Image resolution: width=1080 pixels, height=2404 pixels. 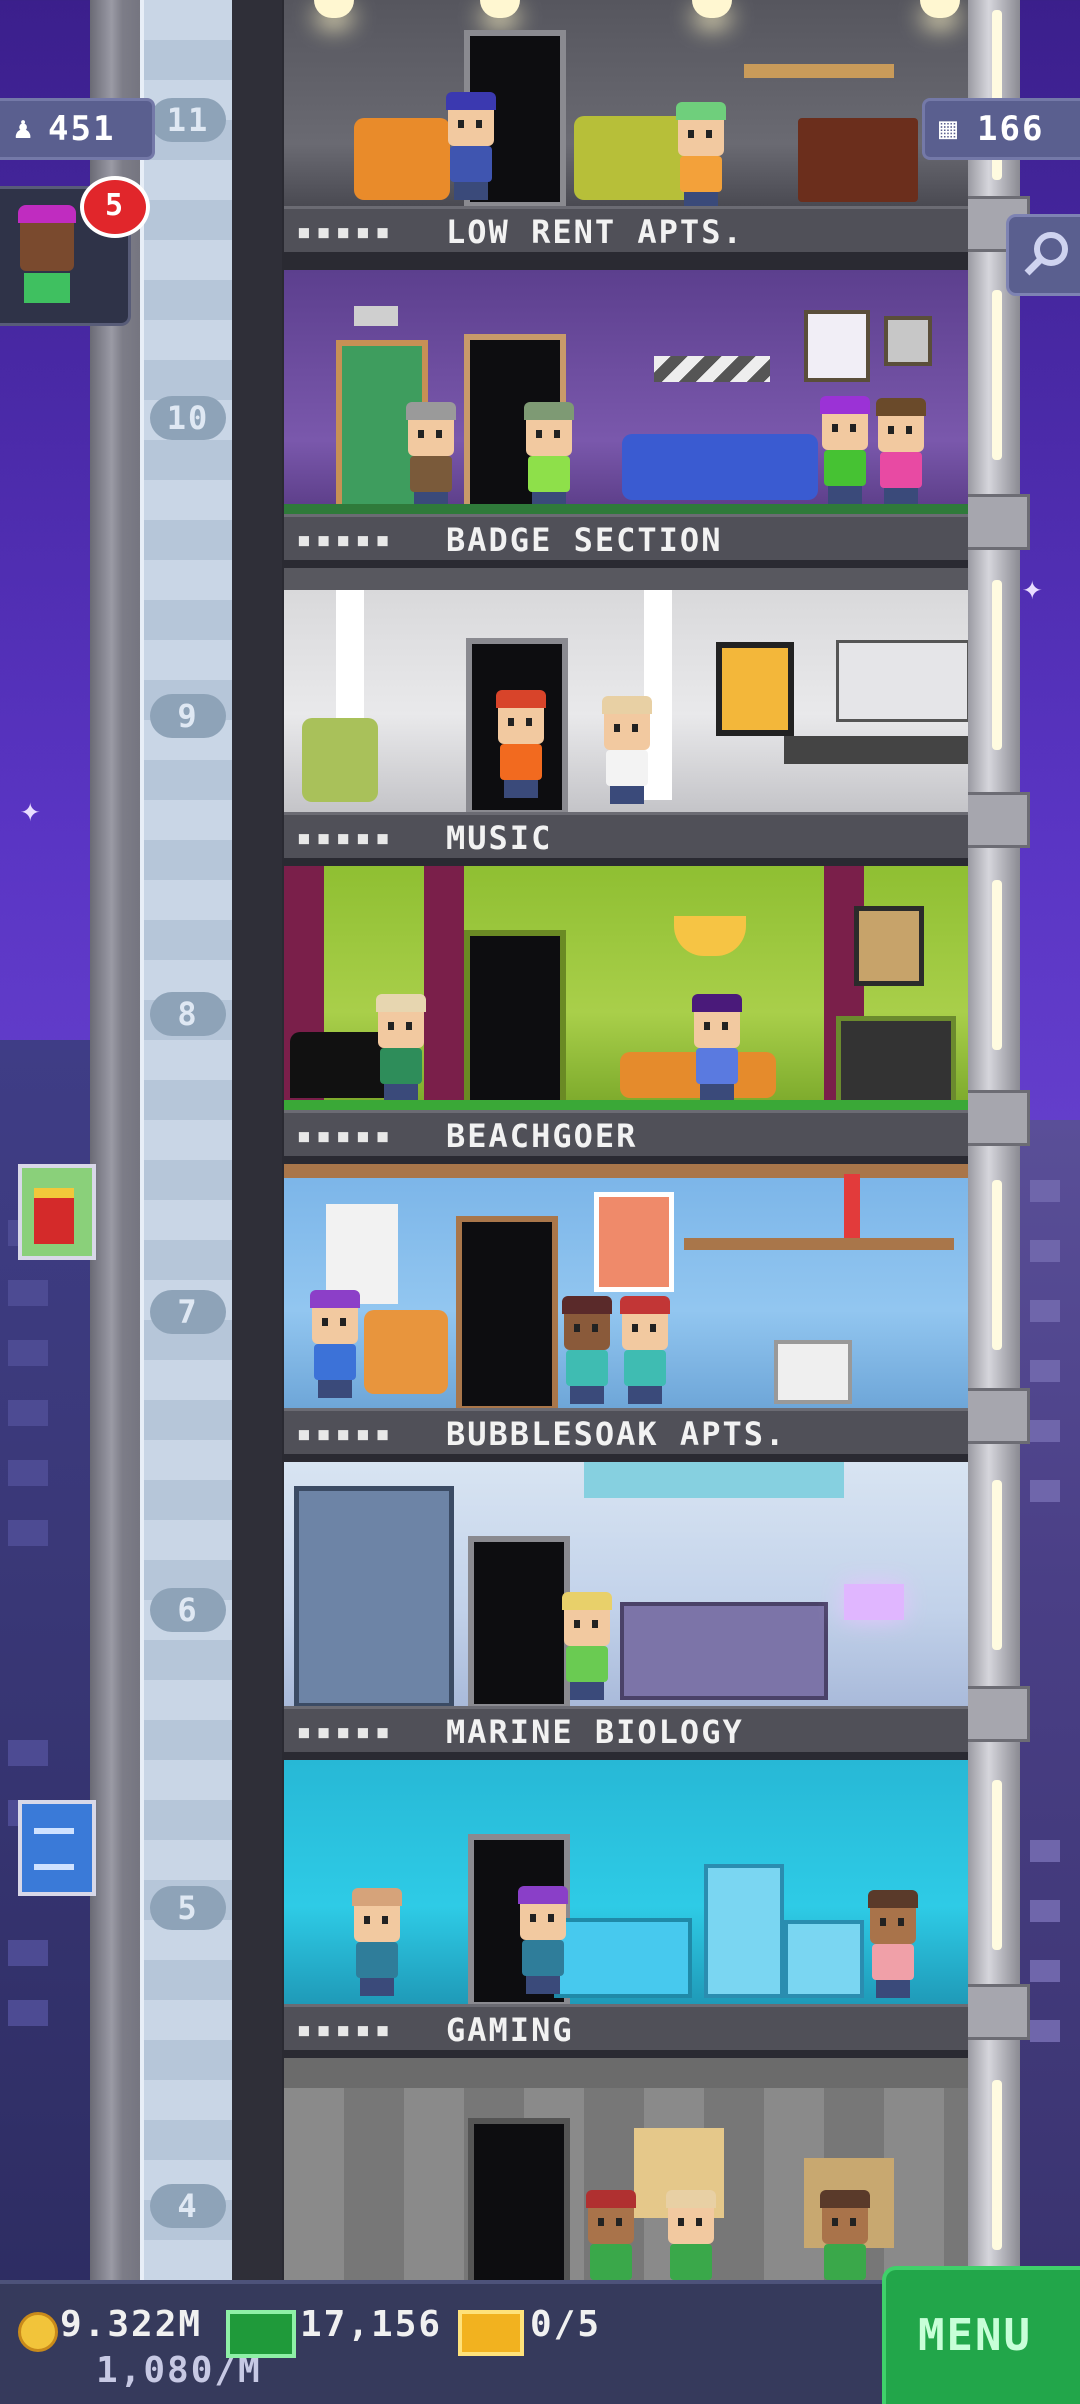 I want to click on floor-label-bar: ▪▪▪▪▪ LOW RENT APTS., so click(x=626, y=229).